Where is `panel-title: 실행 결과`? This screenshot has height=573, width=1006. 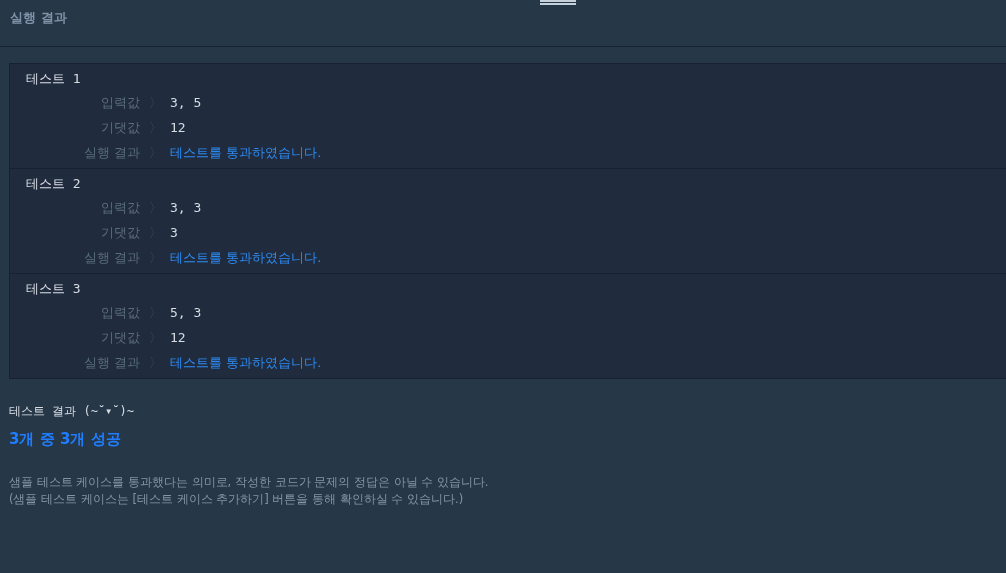
panel-title: 실행 결과 is located at coordinates (39, 18).